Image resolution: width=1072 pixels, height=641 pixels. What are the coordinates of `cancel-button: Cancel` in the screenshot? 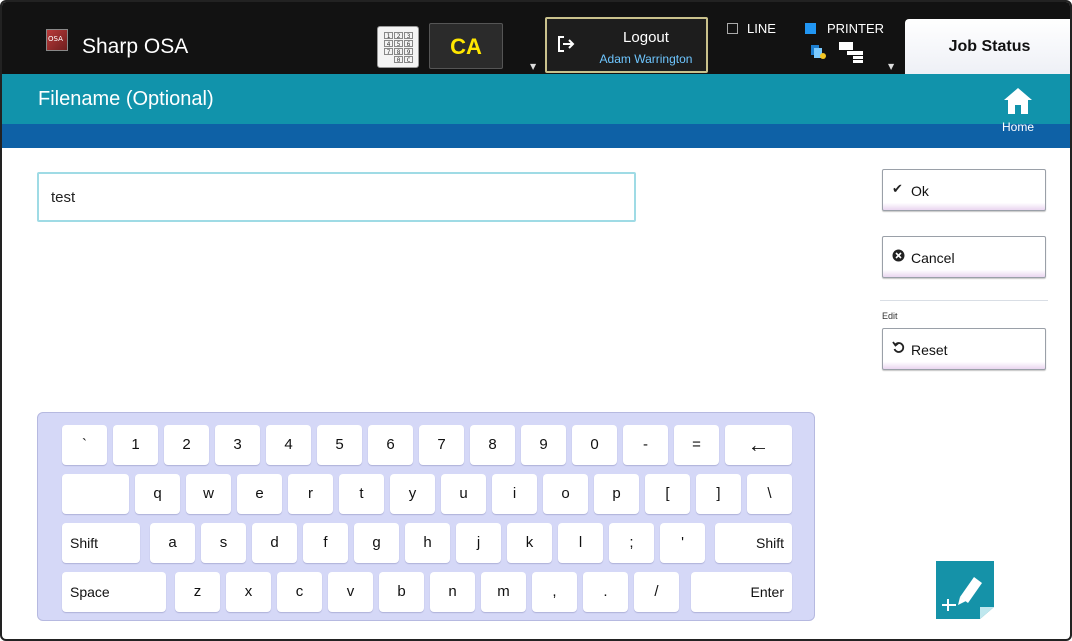 It's located at (964, 257).